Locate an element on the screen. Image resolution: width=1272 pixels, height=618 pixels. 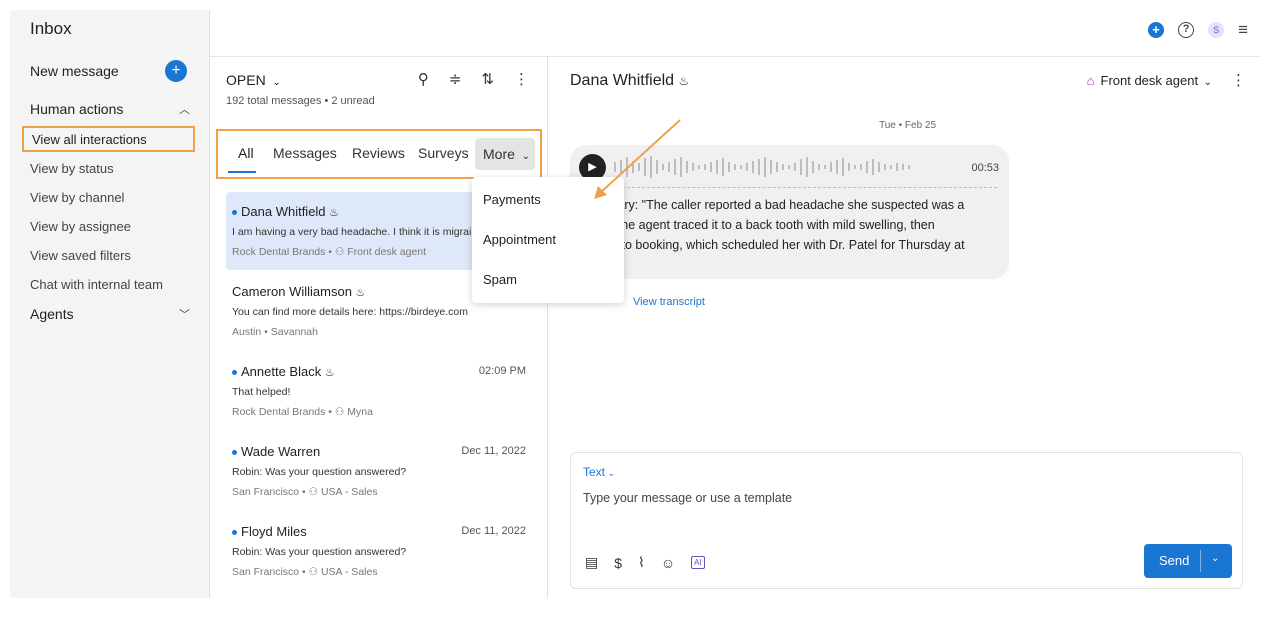
menu-item-appointment: Appointment is located at coordinates (519, 239).